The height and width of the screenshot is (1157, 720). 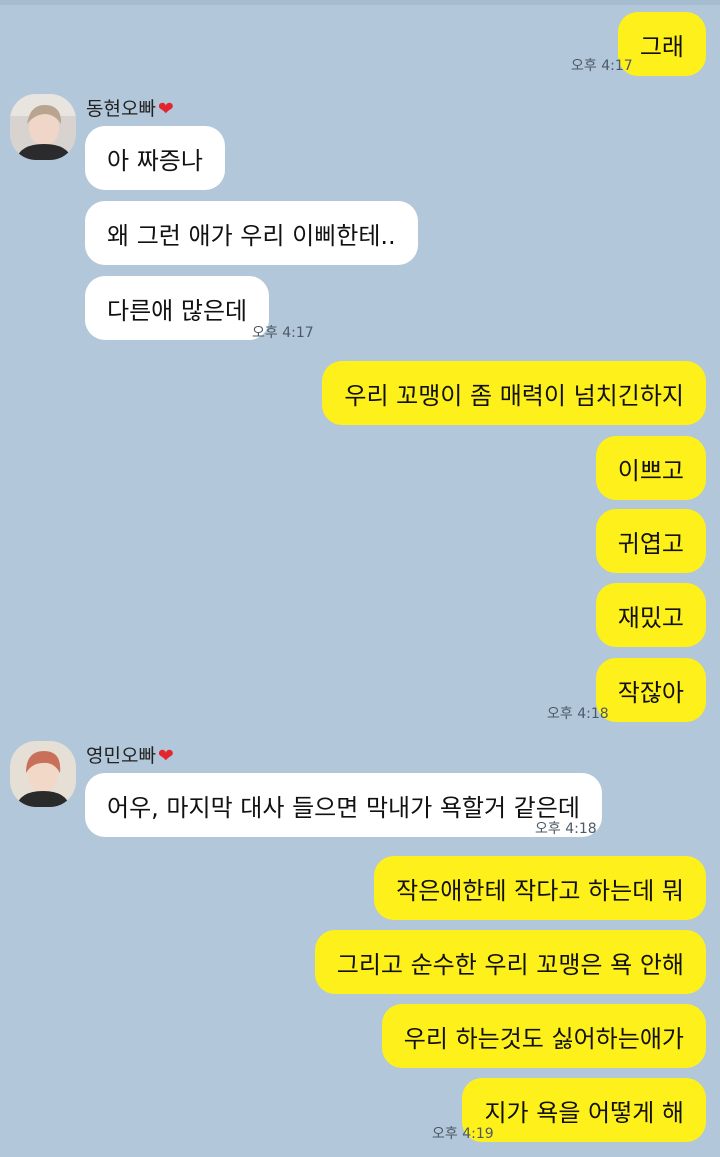 I want to click on message-text: 작잖아, so click(x=650, y=692).